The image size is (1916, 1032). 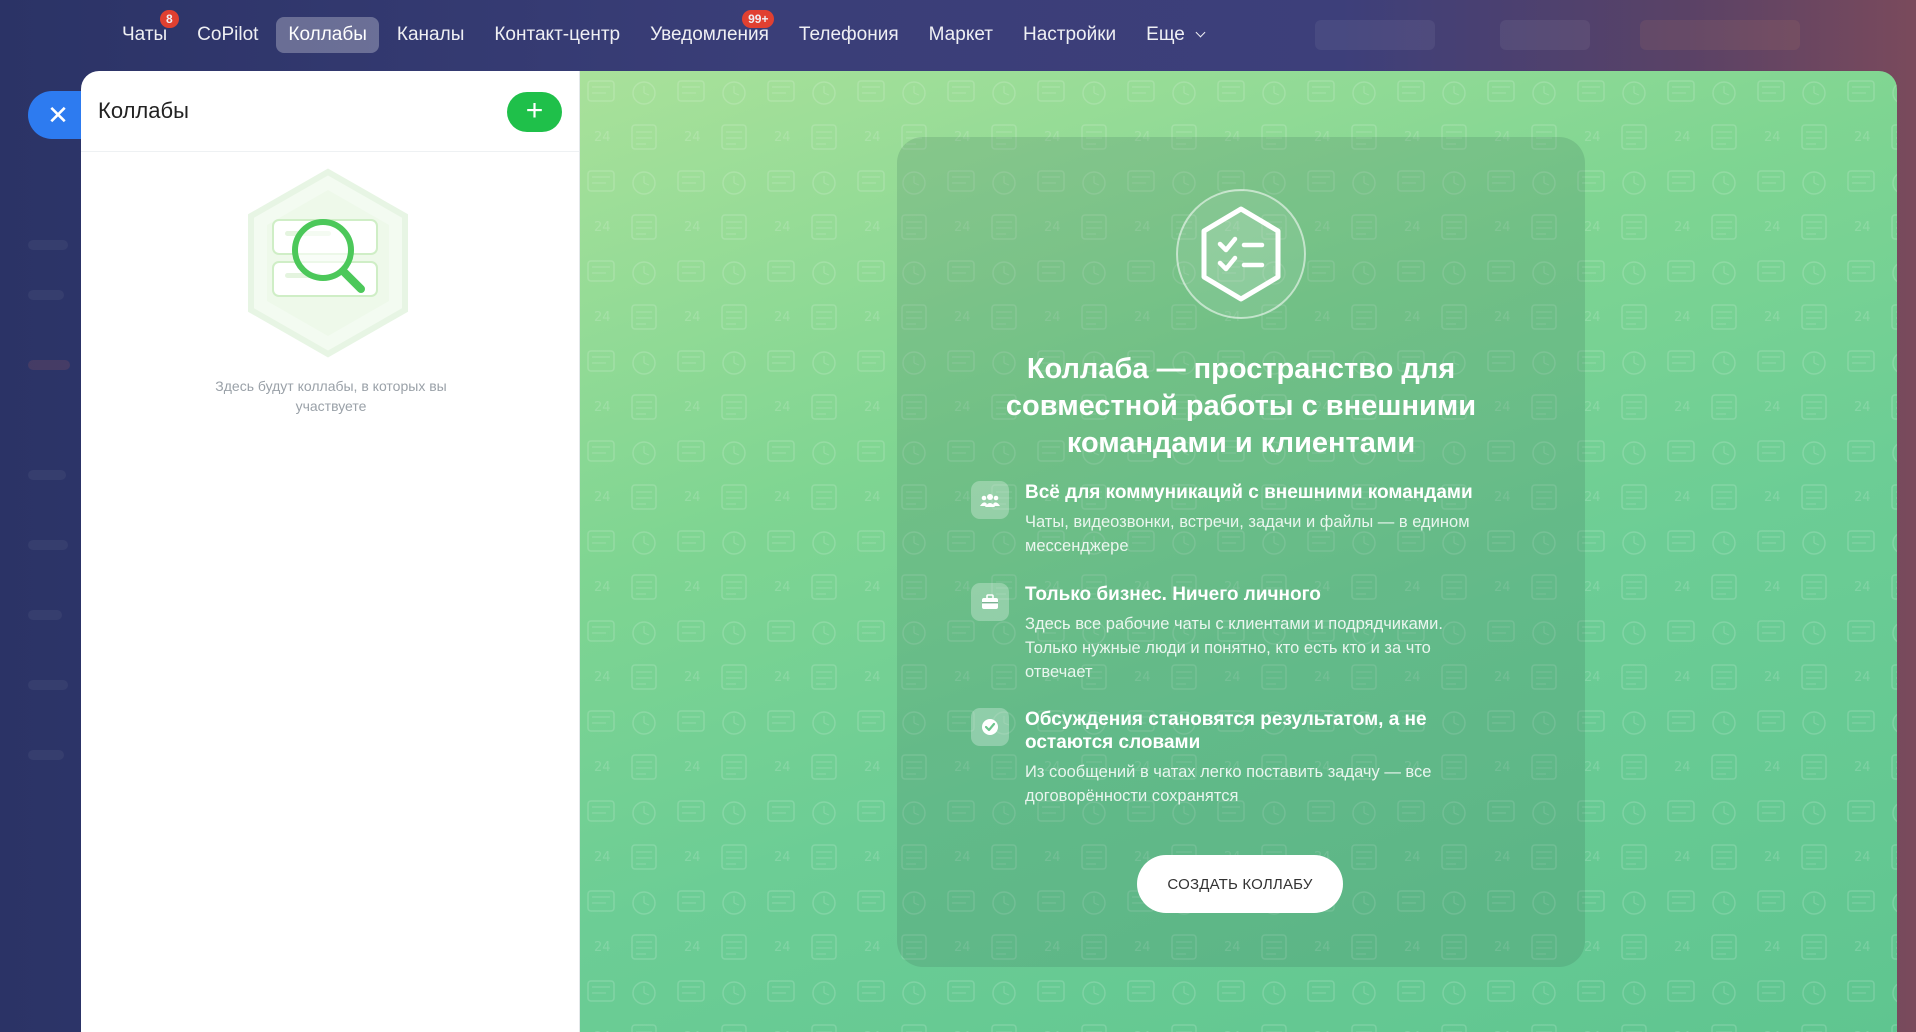 What do you see at coordinates (1165, 34) in the screenshot?
I see `nav-item-label: Еще` at bounding box center [1165, 34].